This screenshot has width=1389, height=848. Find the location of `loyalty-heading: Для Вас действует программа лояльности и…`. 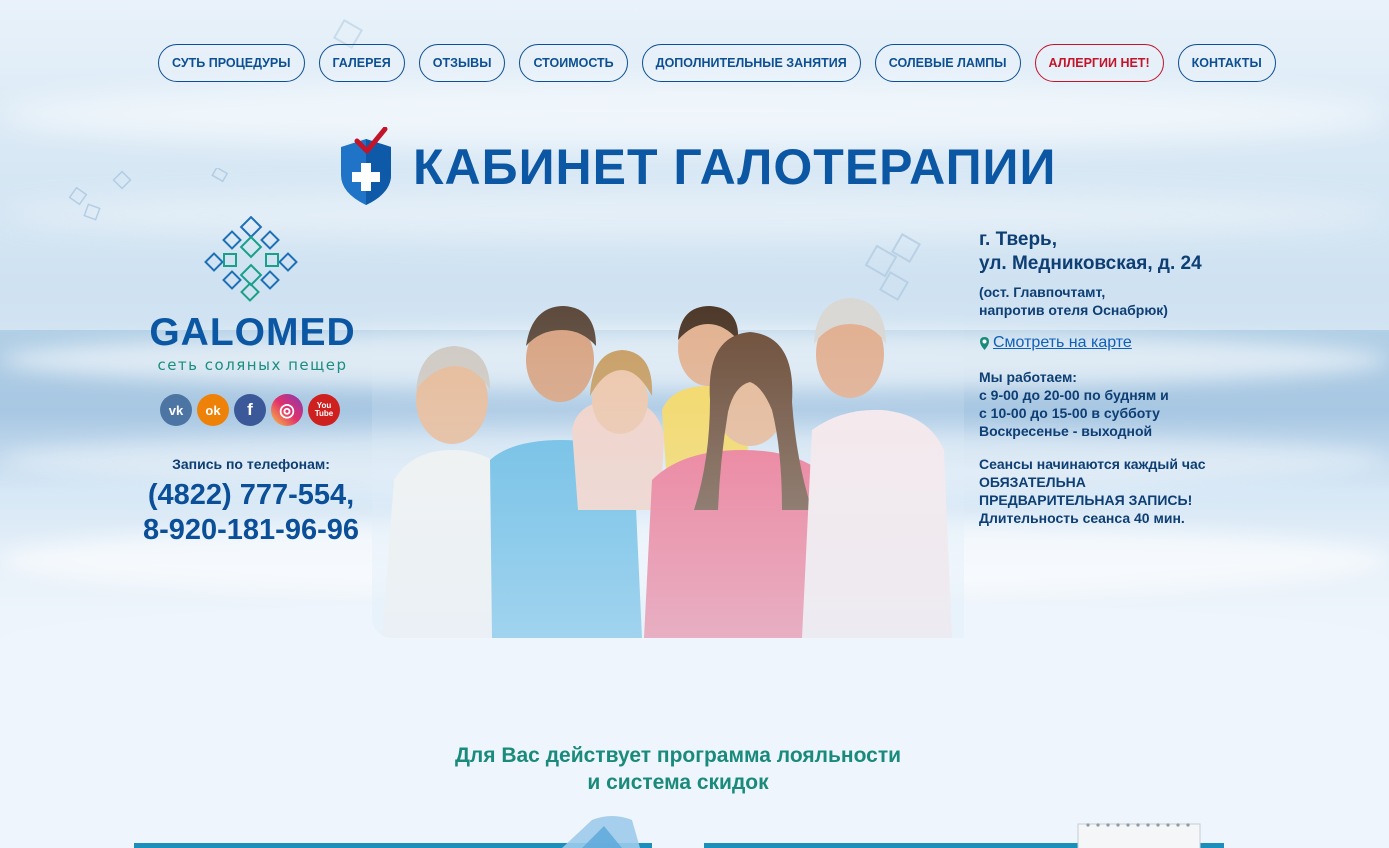

loyalty-heading: Для Вас действует программа лояльности и… is located at coordinates (678, 769).